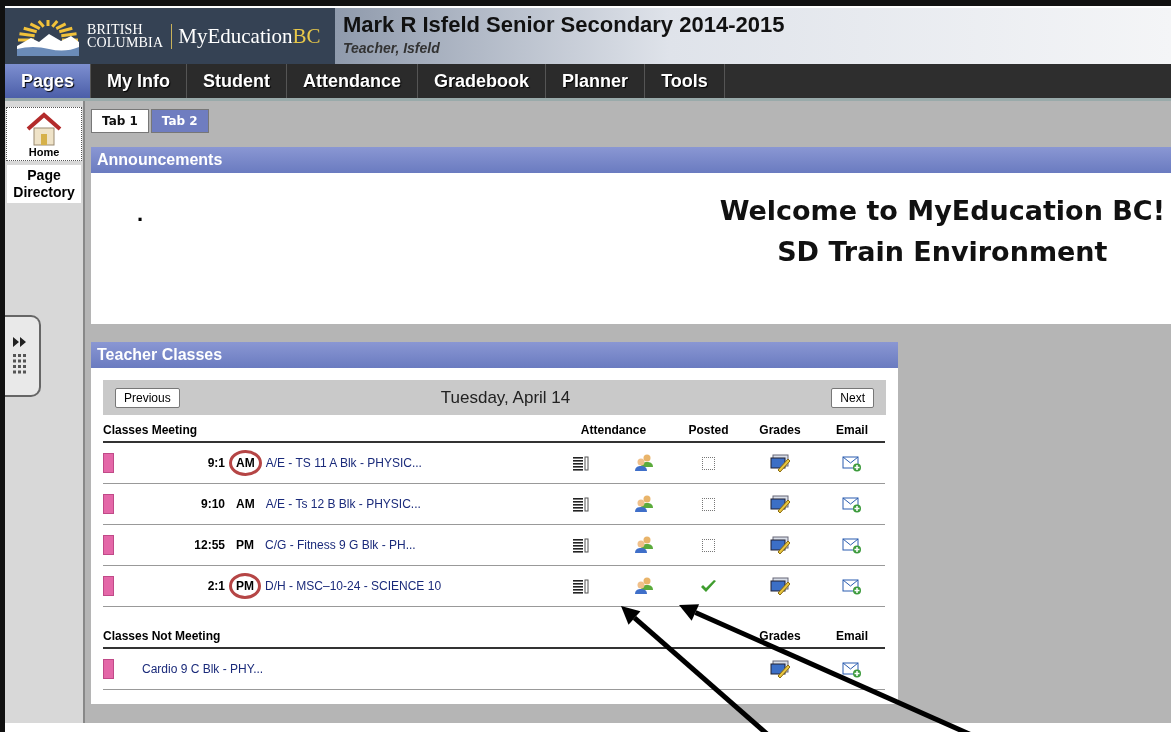 Image resolution: width=1171 pixels, height=732 pixels. Describe the element at coordinates (179, 121) in the screenshot. I see `page-tab: Tab 2` at that location.